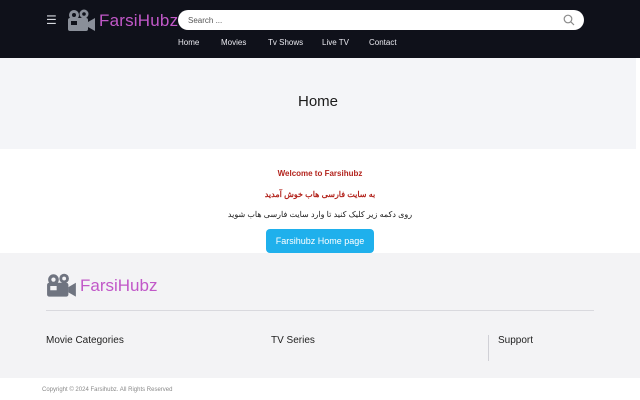 Image resolution: width=640 pixels, height=400 pixels. Describe the element at coordinates (320, 173) in the screenshot. I see `welcome-text: Welcome to Farsihubz` at that location.